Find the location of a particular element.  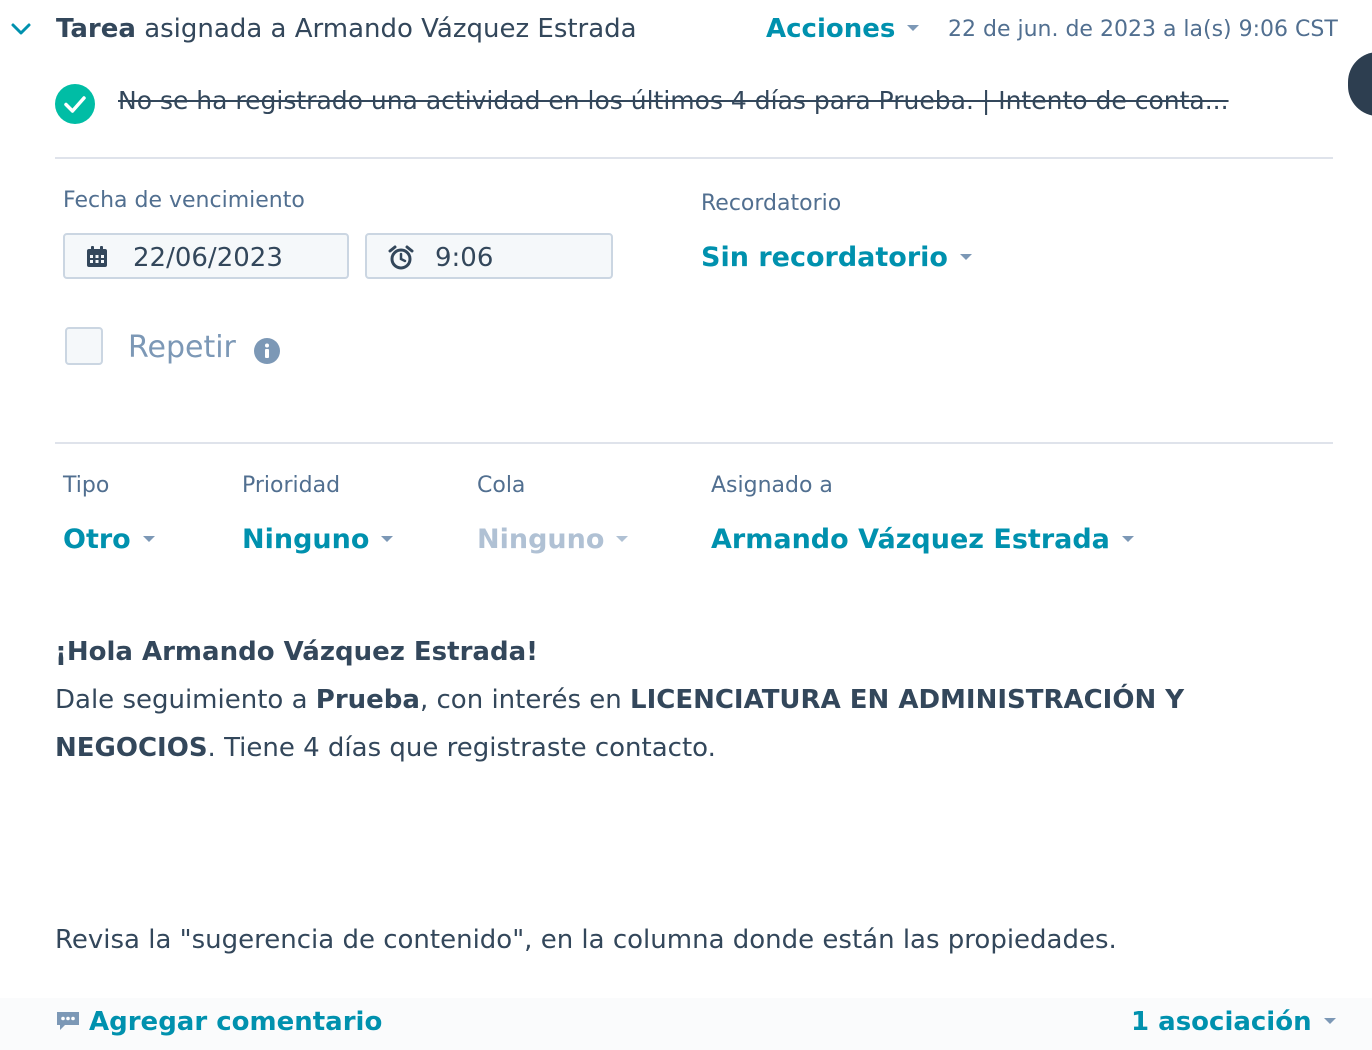

collapse-chevron-icon is located at coordinates (21, 29).